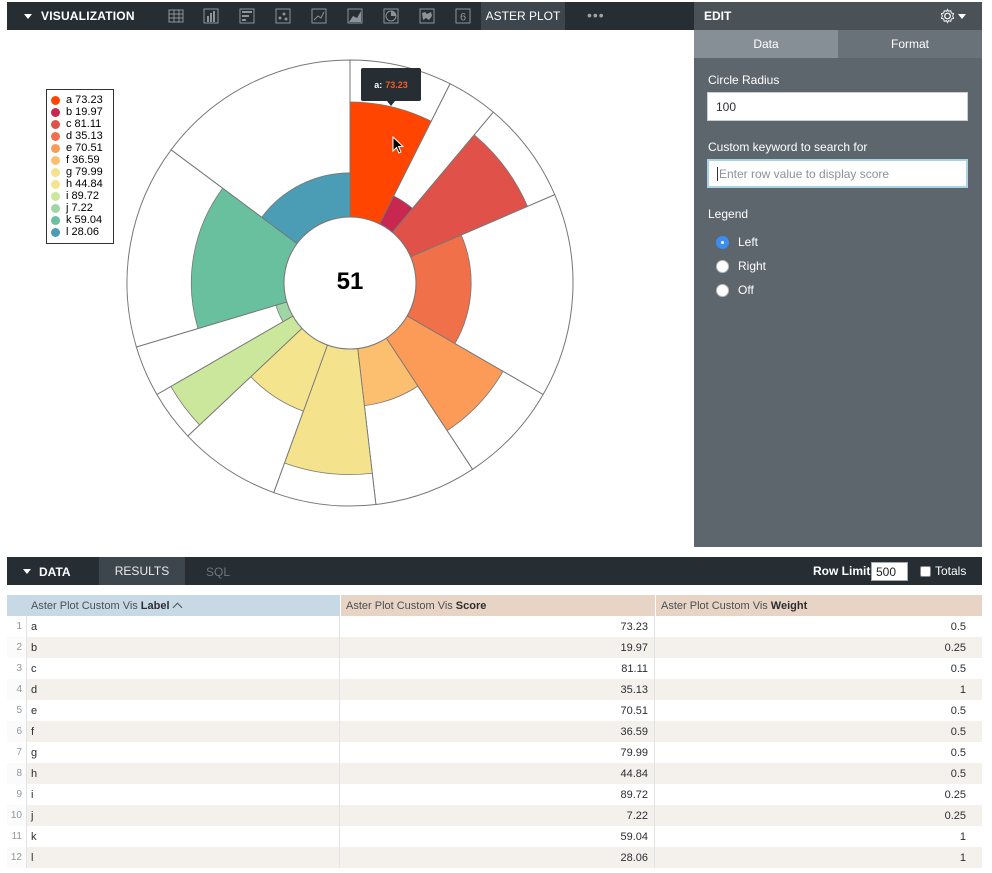 This screenshot has width=992, height=873. I want to click on bar-chart-icon, so click(247, 16).